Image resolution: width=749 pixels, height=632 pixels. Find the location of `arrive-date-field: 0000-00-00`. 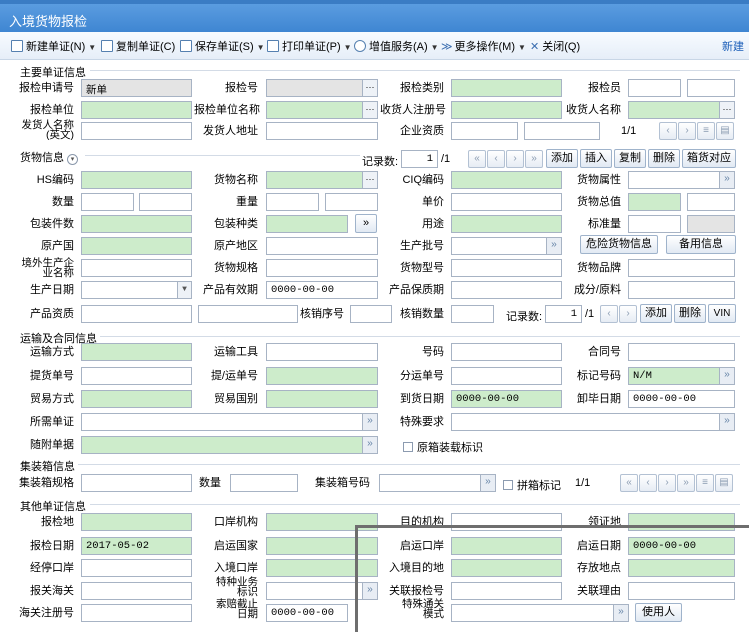

arrive-date-field: 0000-00-00 is located at coordinates (506, 399).